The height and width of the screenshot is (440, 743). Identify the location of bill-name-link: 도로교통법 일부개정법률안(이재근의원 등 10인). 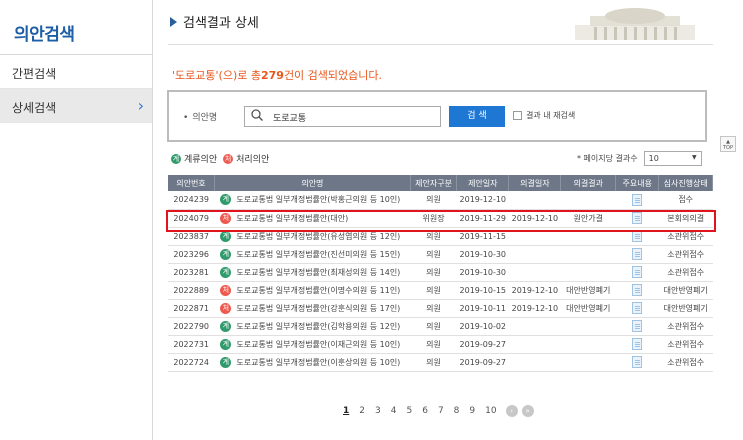
(318, 344).